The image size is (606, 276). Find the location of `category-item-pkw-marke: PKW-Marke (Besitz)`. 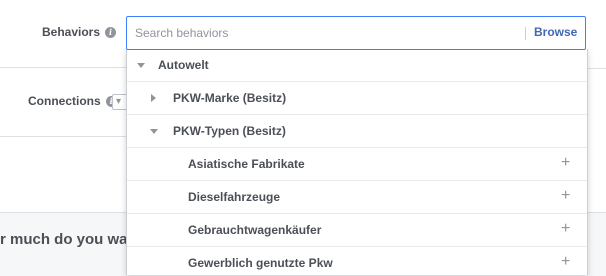

category-item-pkw-marke: PKW-Marke (Besitz) is located at coordinates (357, 98).